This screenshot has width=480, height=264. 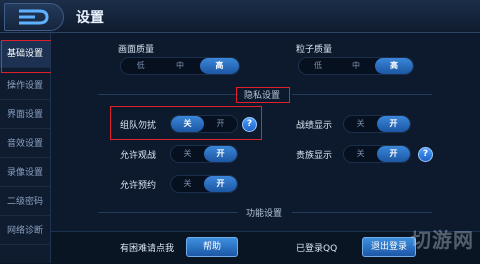 I want to click on noble-display-help-icon: ?, so click(x=425, y=154).